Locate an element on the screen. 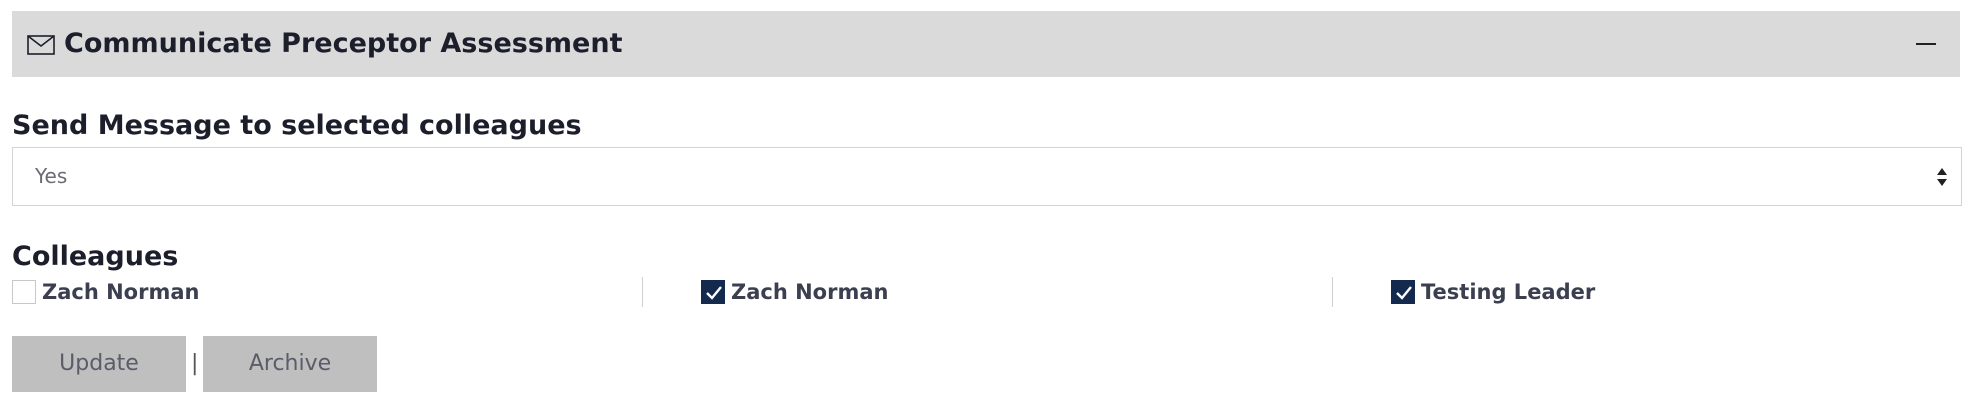 The width and height of the screenshot is (1972, 408). colleagues-label: Colleagues is located at coordinates (95, 256).